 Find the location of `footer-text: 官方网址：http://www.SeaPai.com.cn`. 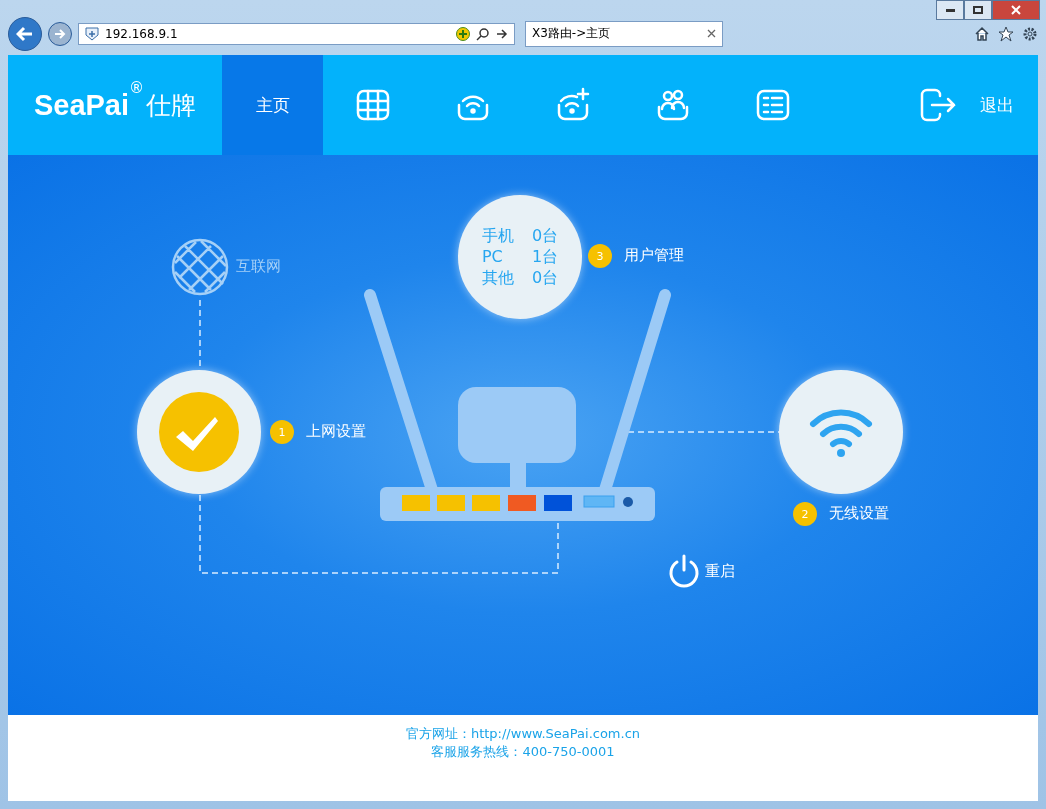

footer-text: 官方网址：http://www.SeaPai.com.cn is located at coordinates (523, 734).